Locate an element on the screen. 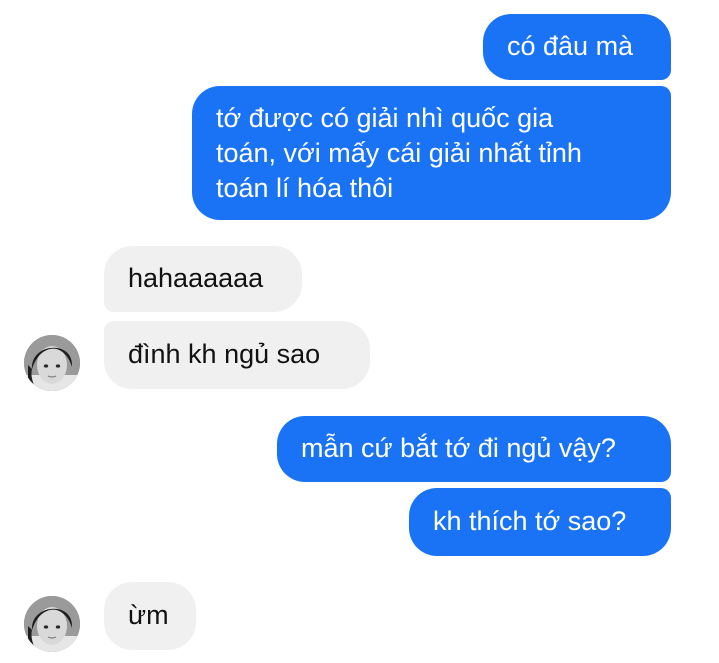  incoming-message: ừm is located at coordinates (150, 616).